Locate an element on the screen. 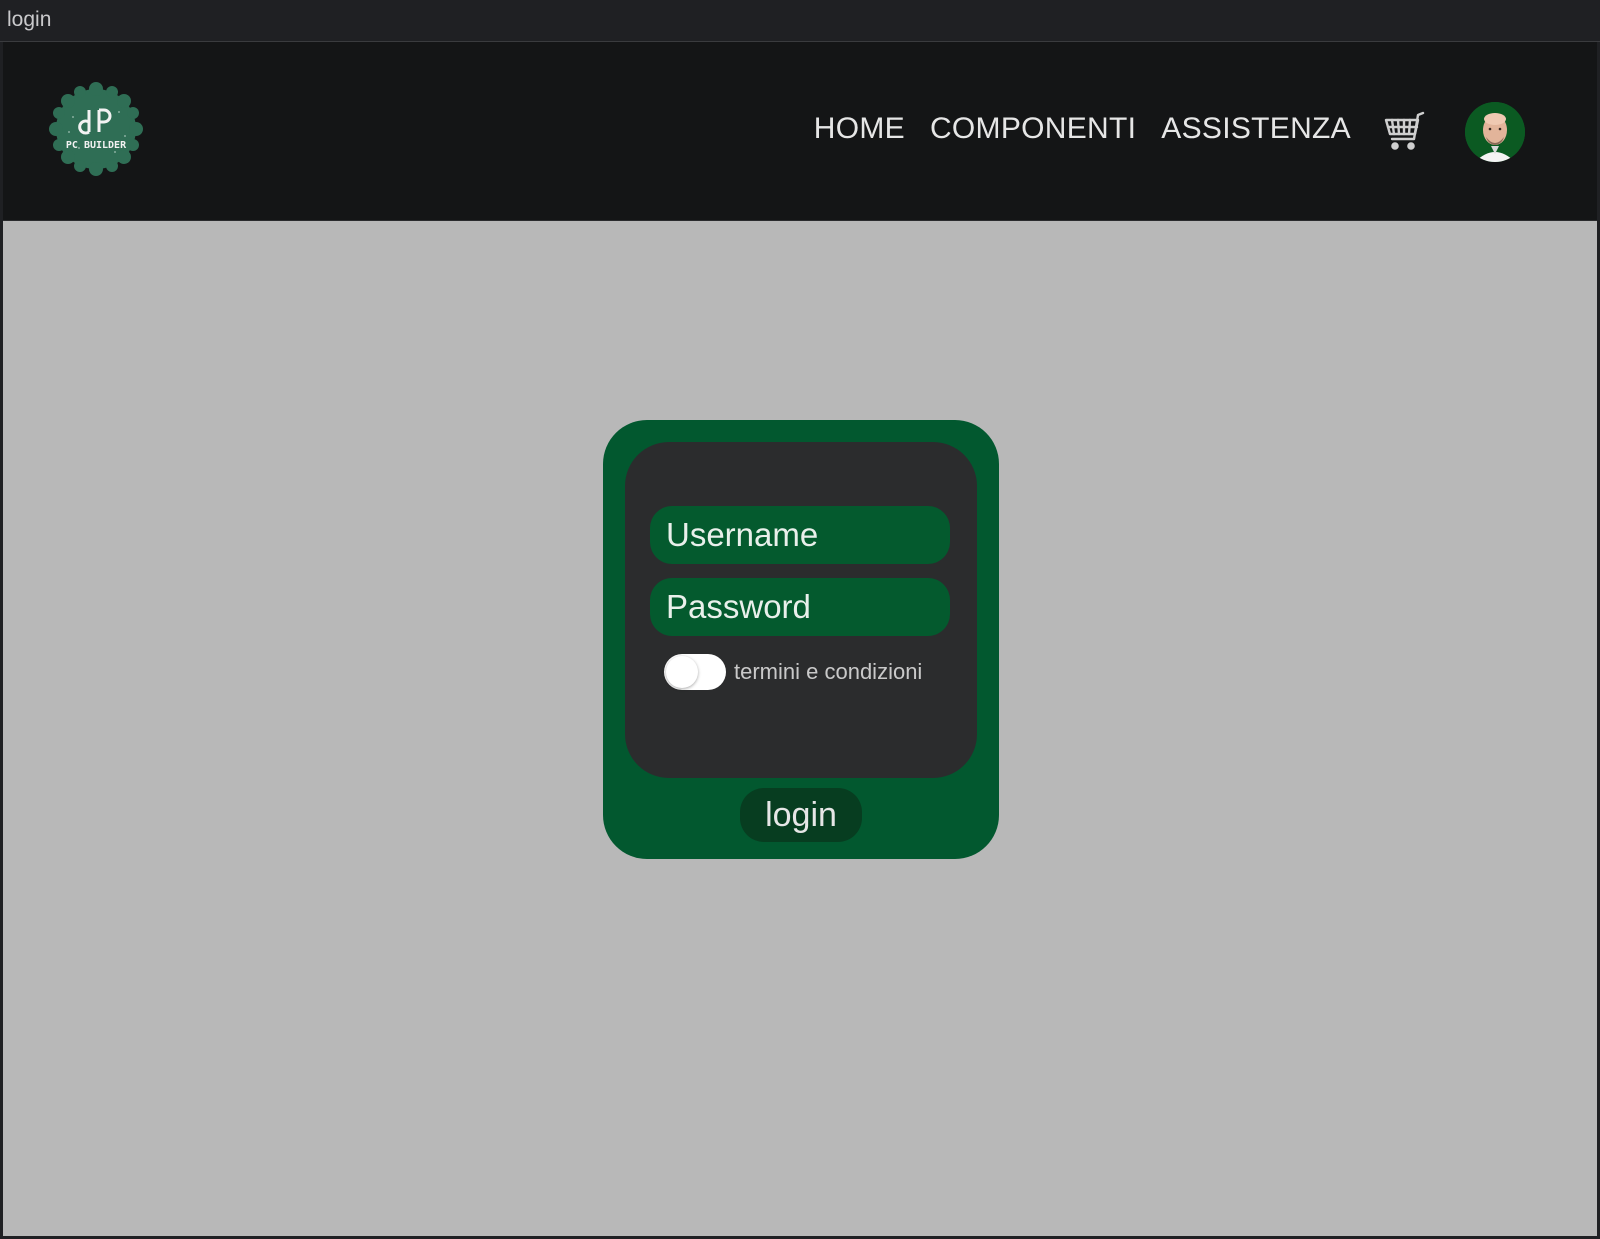  main-navigation: HOME COMPONENTI ASSISTENZA is located at coordinates (1070, 129).